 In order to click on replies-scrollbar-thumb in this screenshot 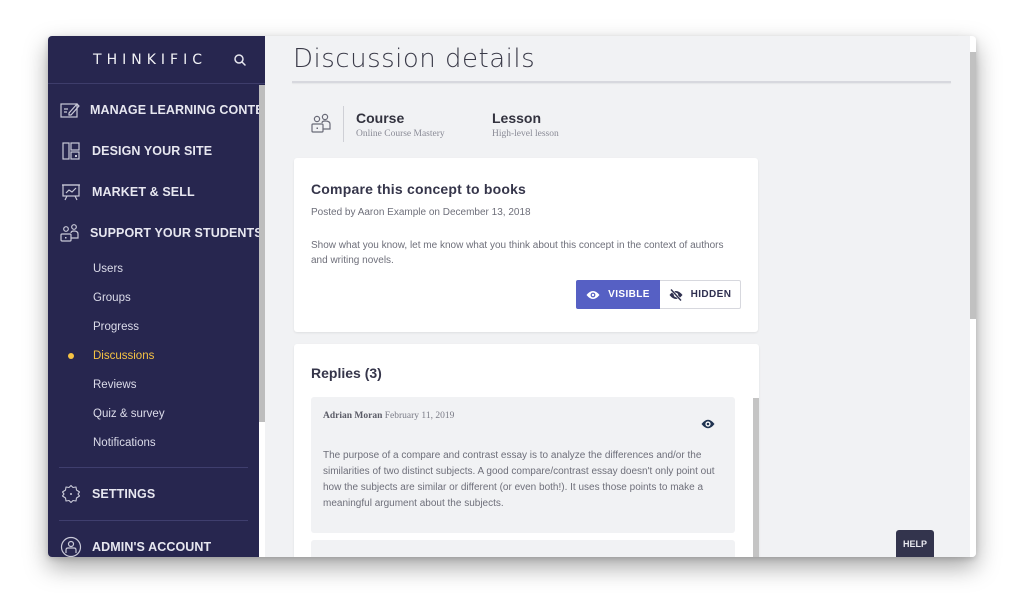, I will do `click(756, 477)`.